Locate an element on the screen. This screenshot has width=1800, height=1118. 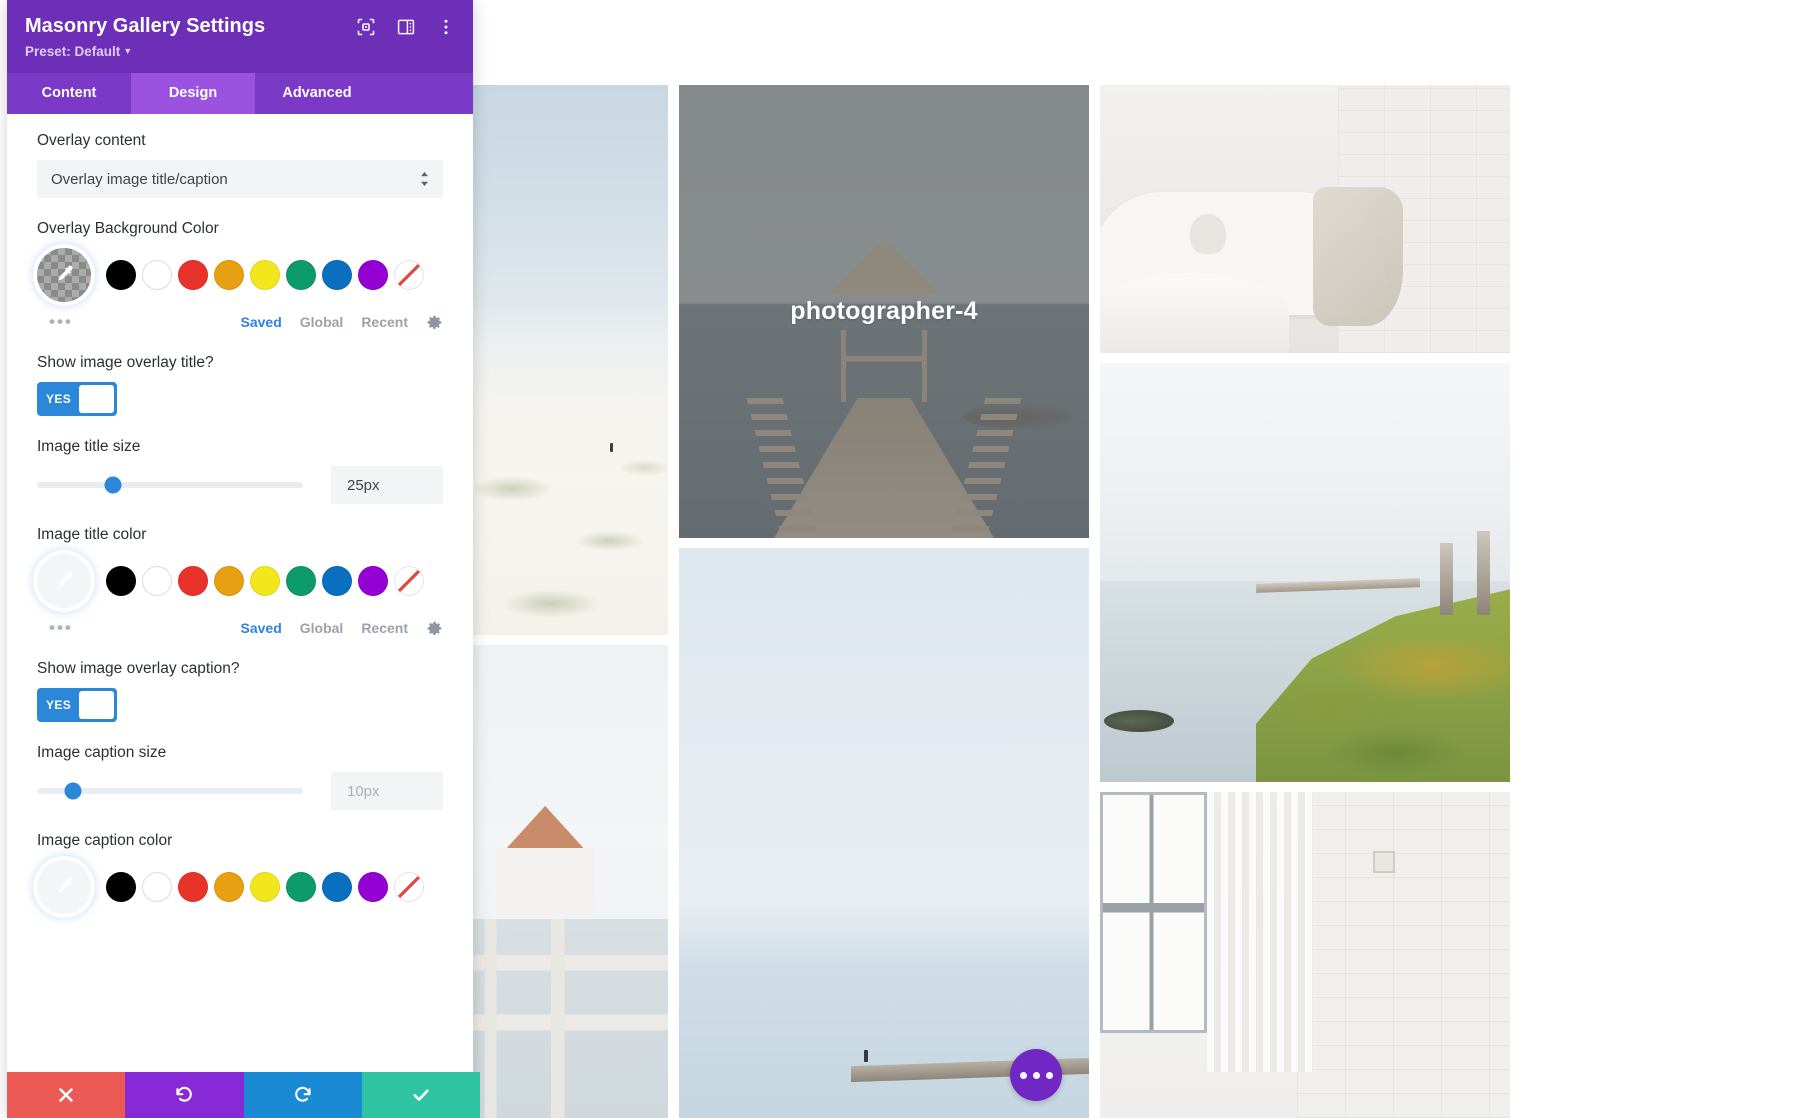
gallery-tile-pier: photographer-4 is located at coordinates (884, 311).